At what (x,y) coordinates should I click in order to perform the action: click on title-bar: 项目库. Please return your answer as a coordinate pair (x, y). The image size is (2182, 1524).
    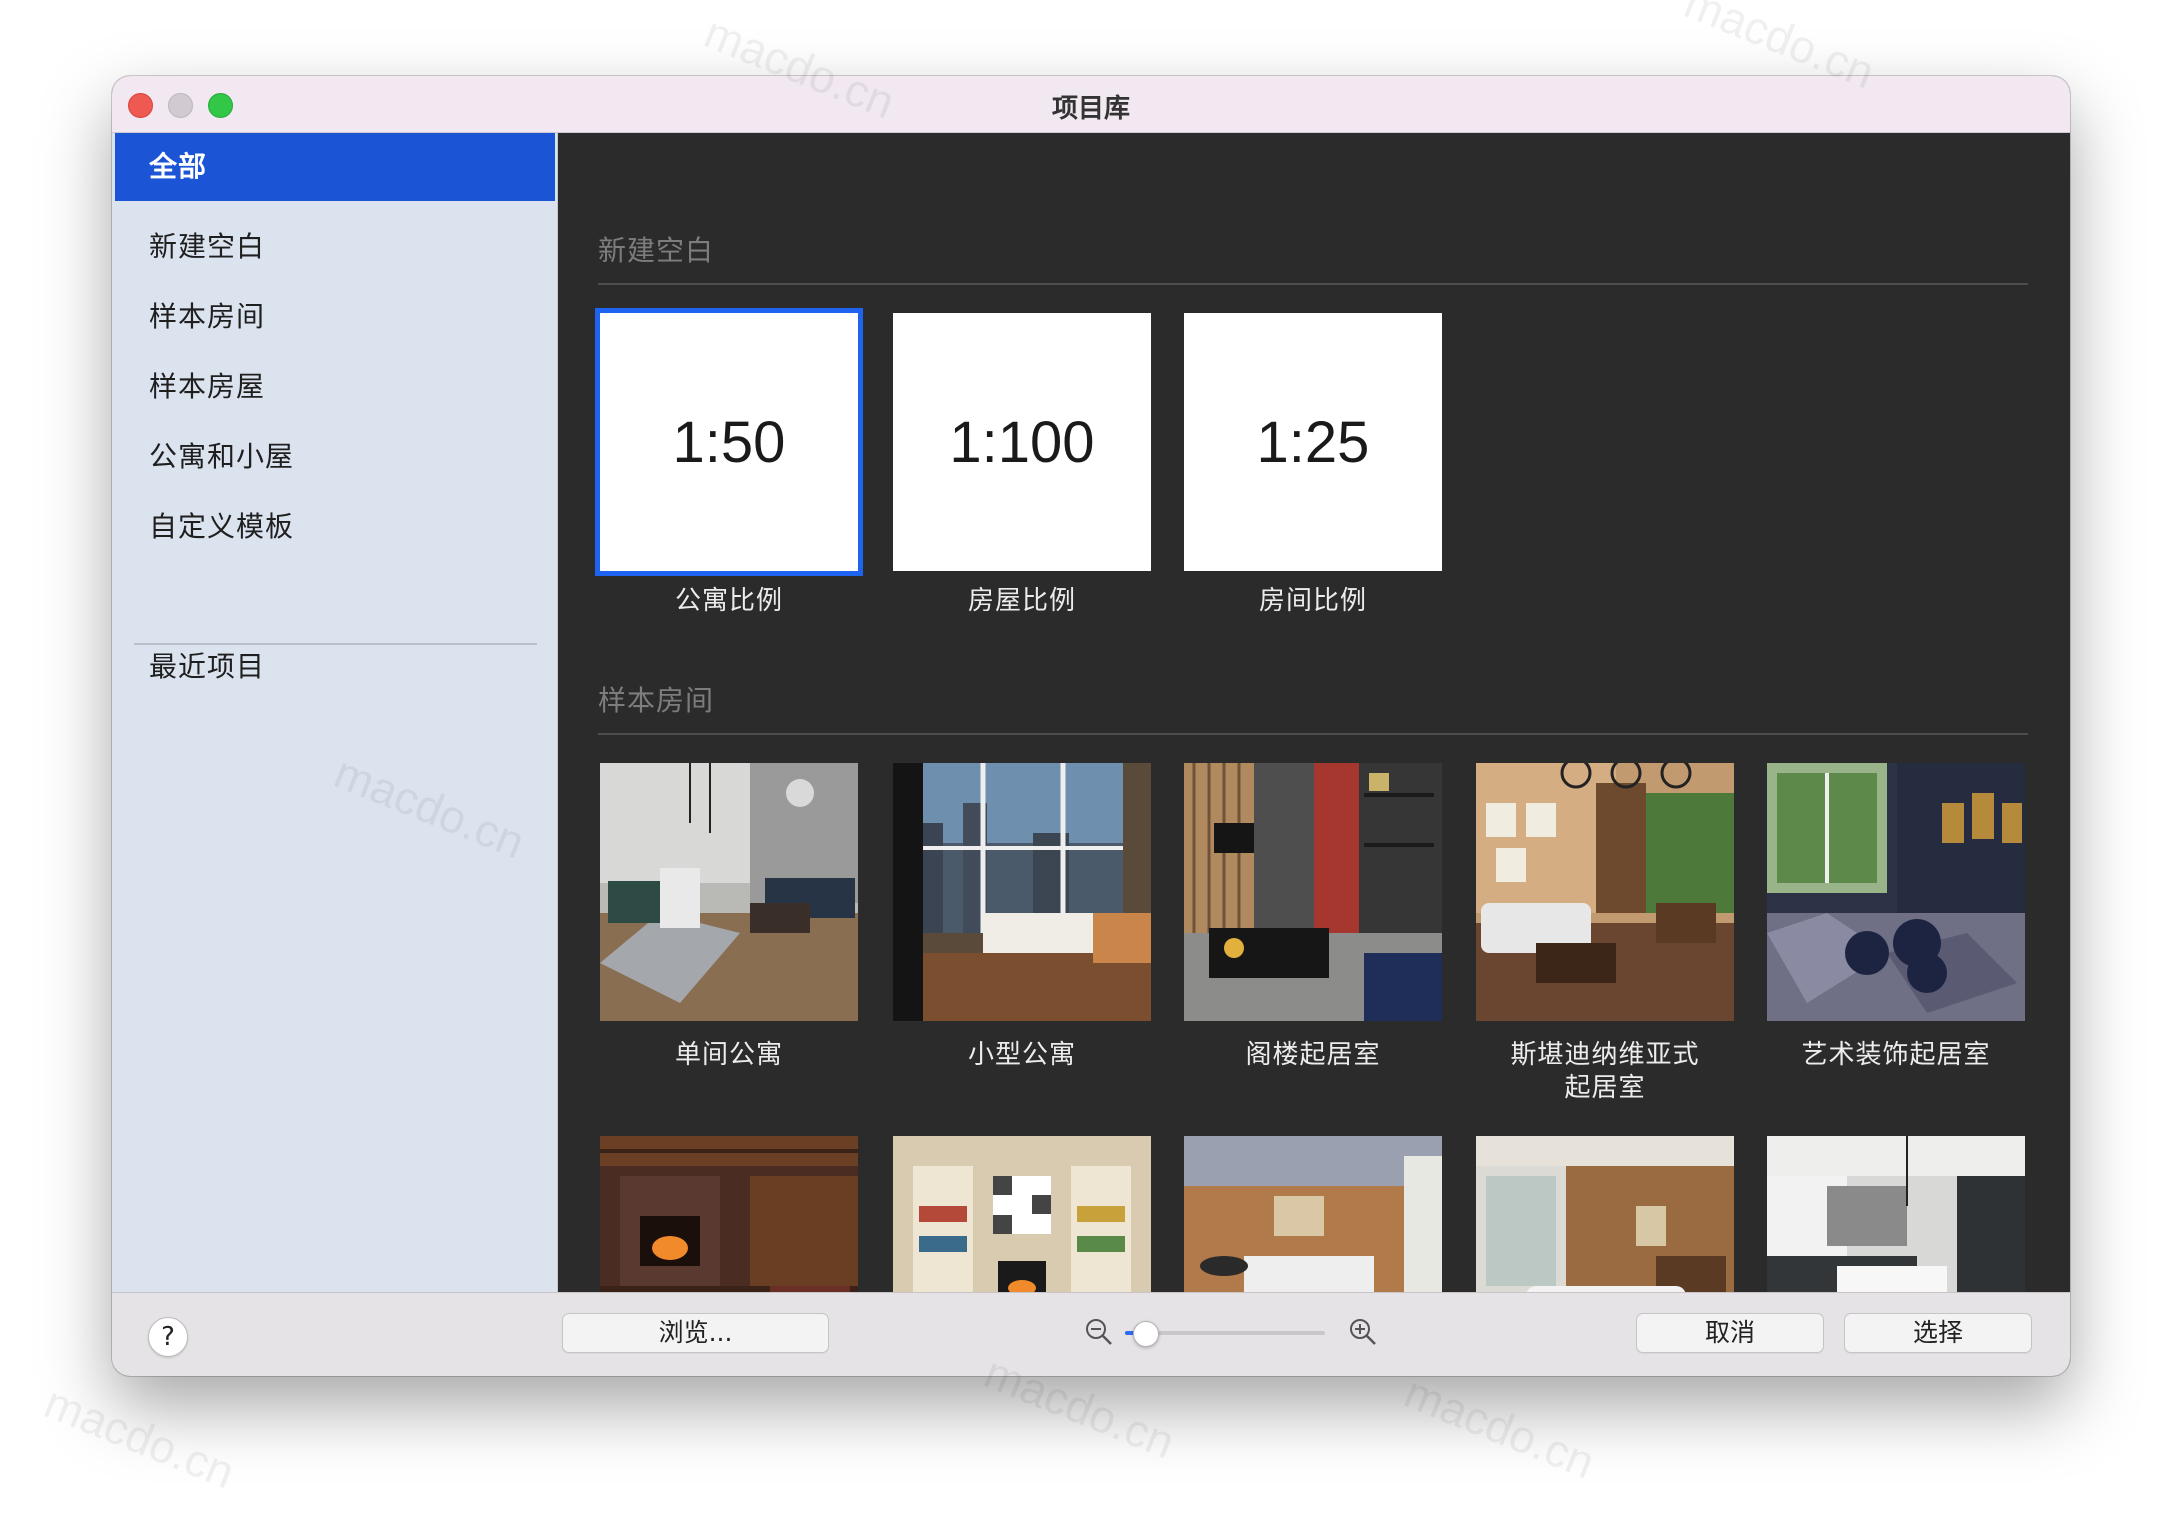
    Looking at the image, I should click on (1091, 104).